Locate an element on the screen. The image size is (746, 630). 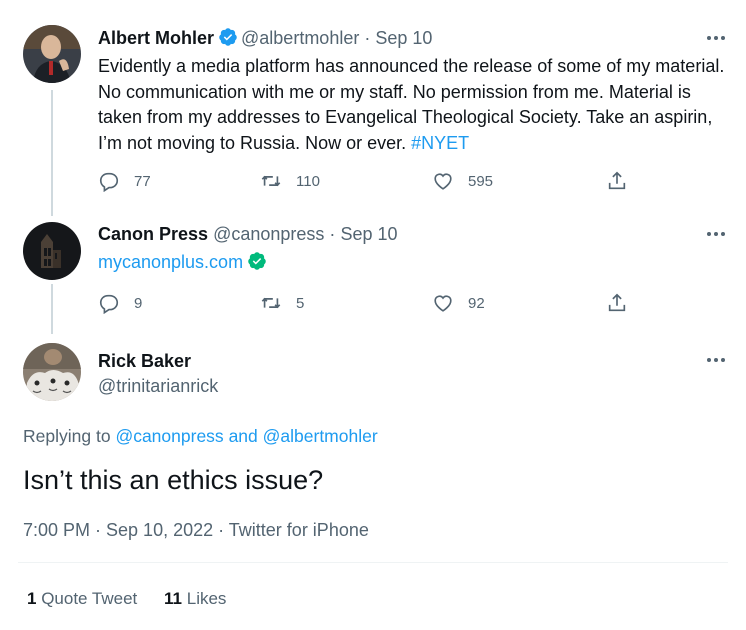
tweet-stats: 1 Quote Tweet 11 Likes is located at coordinates (137, 599).